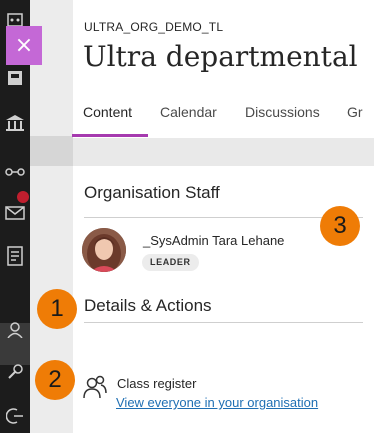  Describe the element at coordinates (15, 213) in the screenshot. I see `messages-icon` at that location.